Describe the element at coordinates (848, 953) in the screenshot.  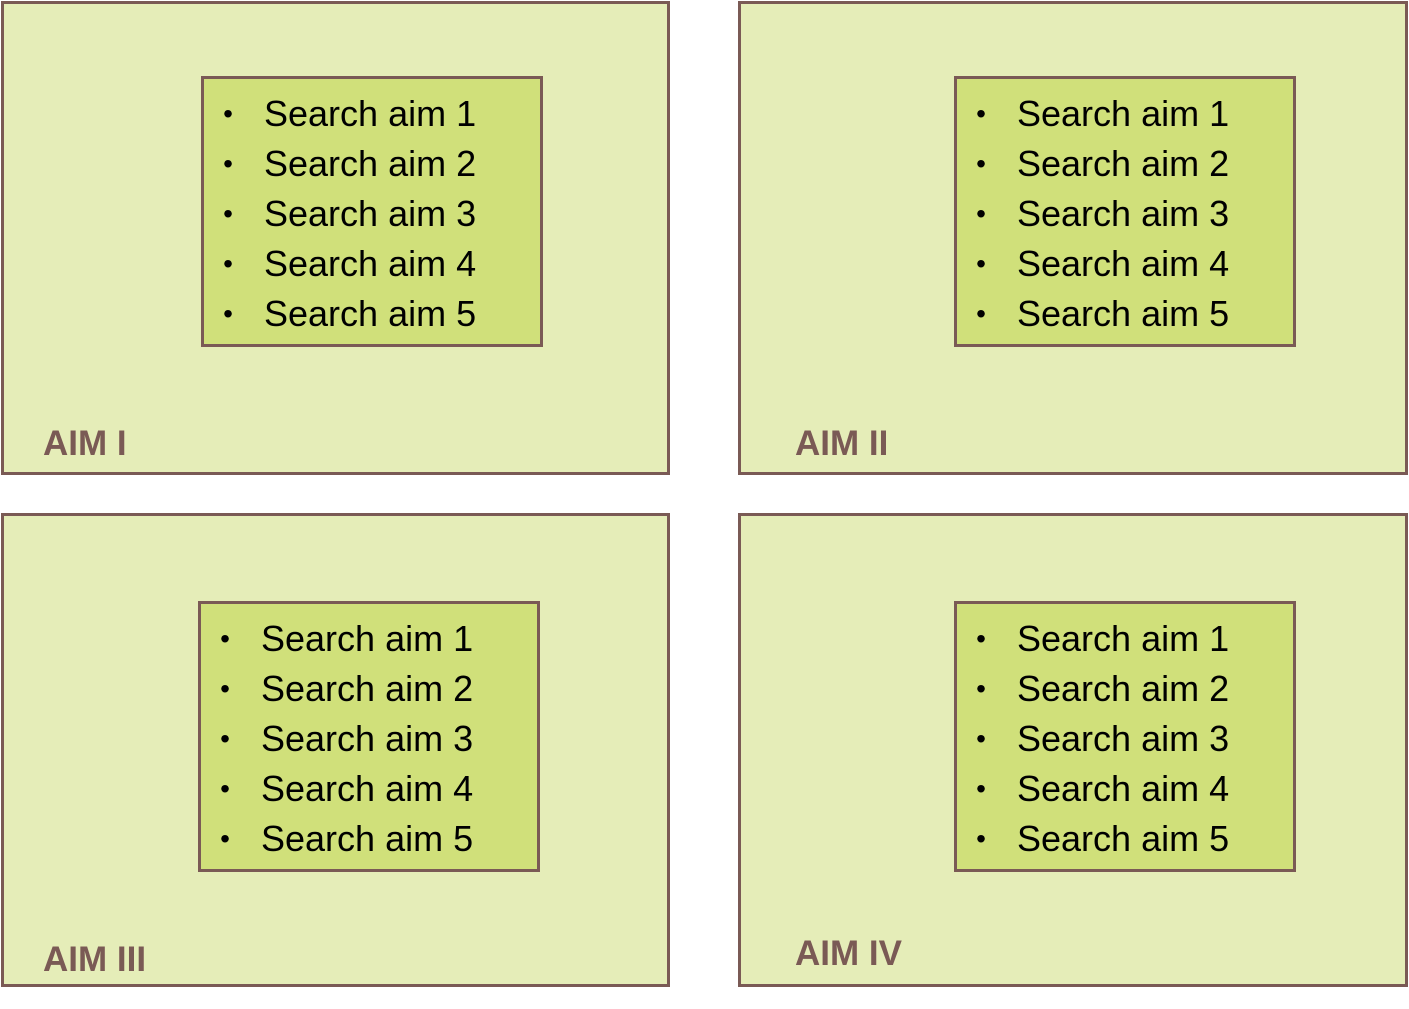
I see `aim-label: AIM IV` at that location.